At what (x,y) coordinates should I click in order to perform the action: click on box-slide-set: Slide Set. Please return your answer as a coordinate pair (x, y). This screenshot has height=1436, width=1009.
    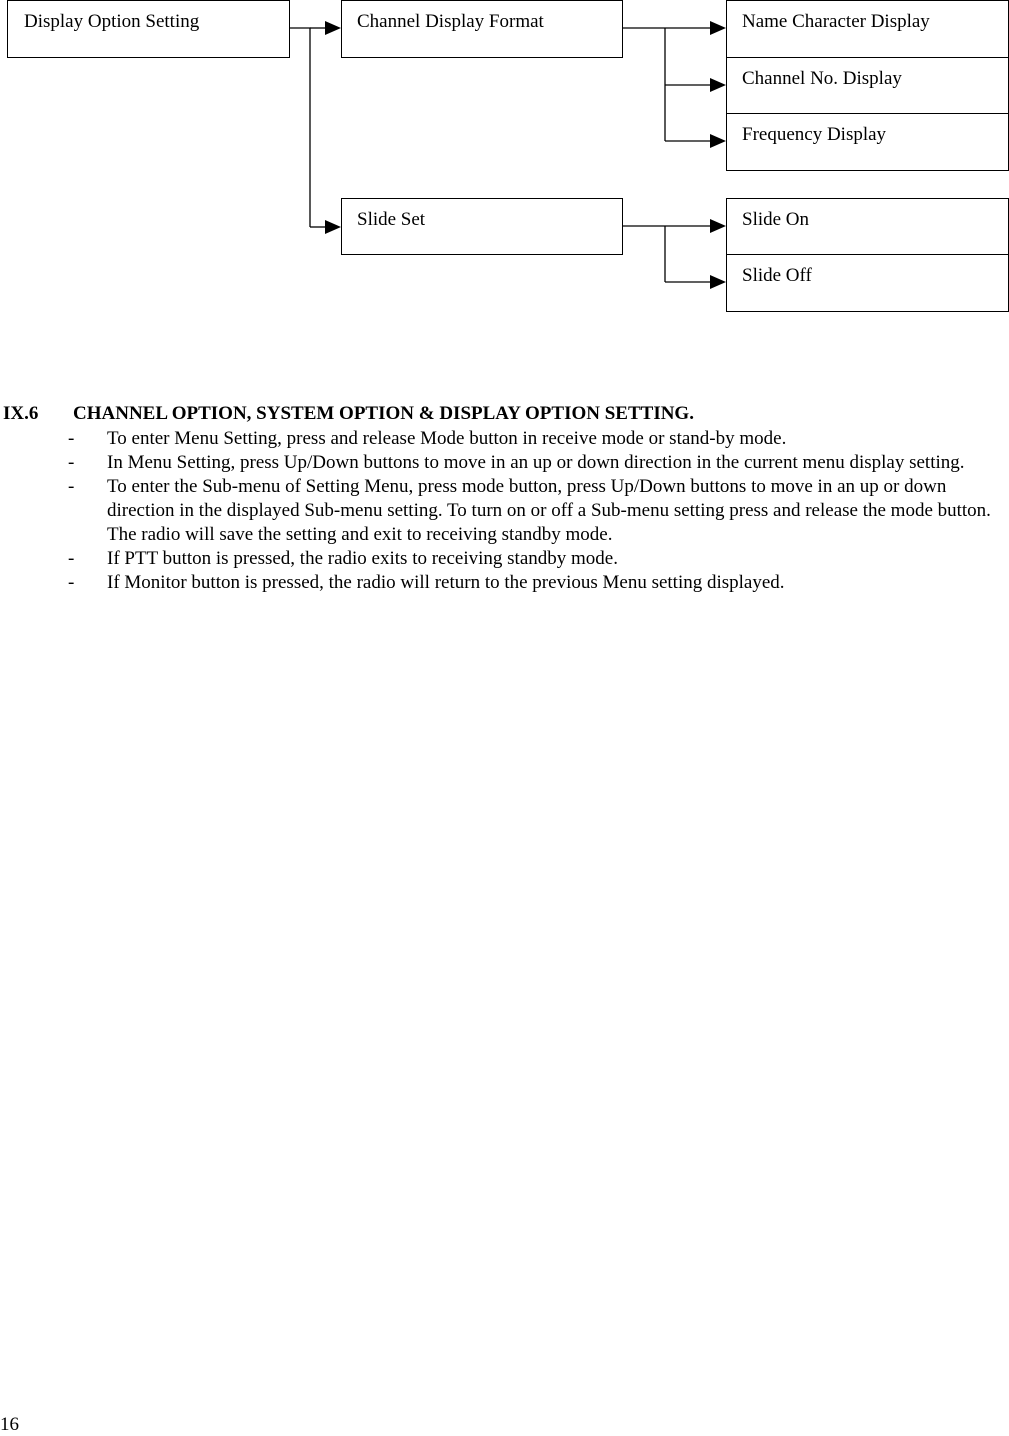
    Looking at the image, I should click on (482, 226).